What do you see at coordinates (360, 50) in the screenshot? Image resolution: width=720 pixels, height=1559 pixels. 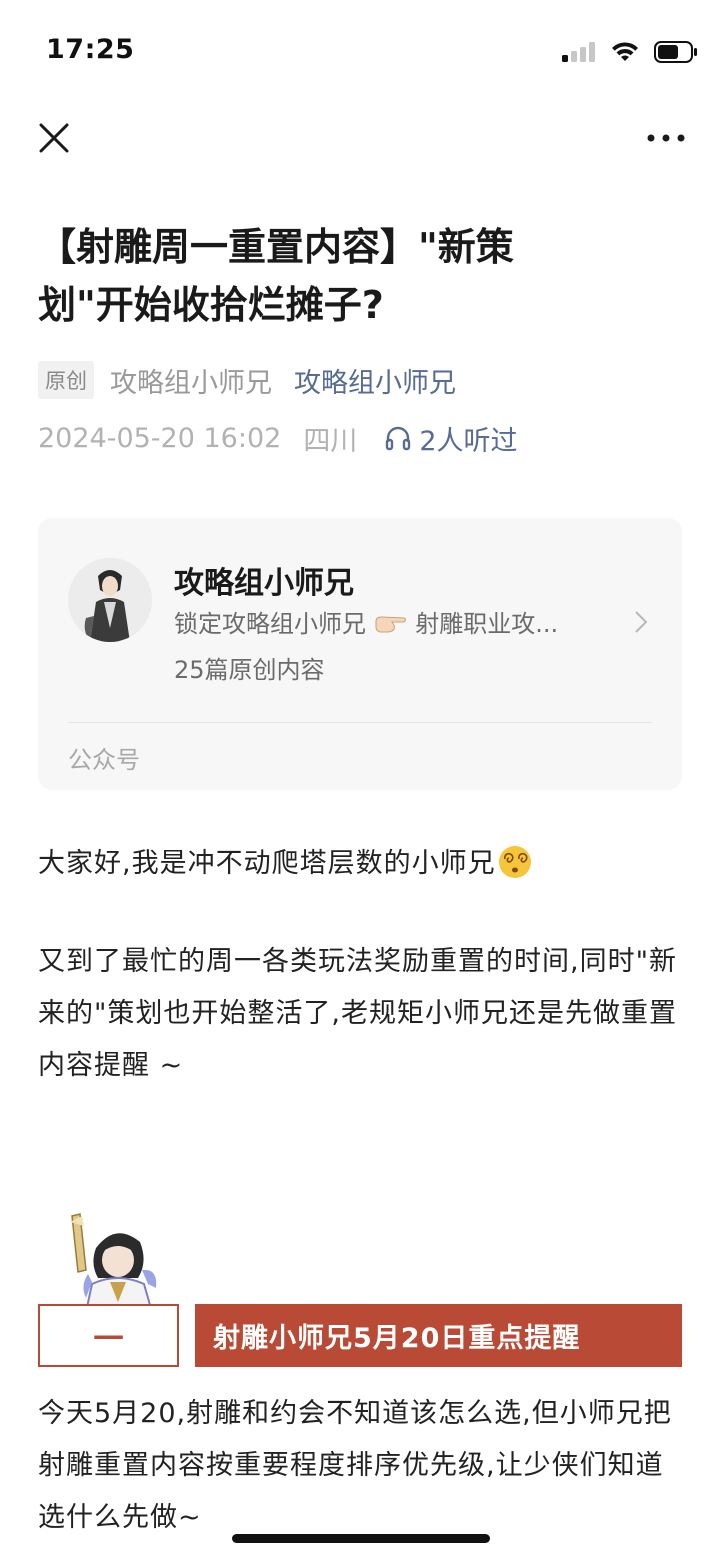 I see `status-bar: 17:25` at bounding box center [360, 50].